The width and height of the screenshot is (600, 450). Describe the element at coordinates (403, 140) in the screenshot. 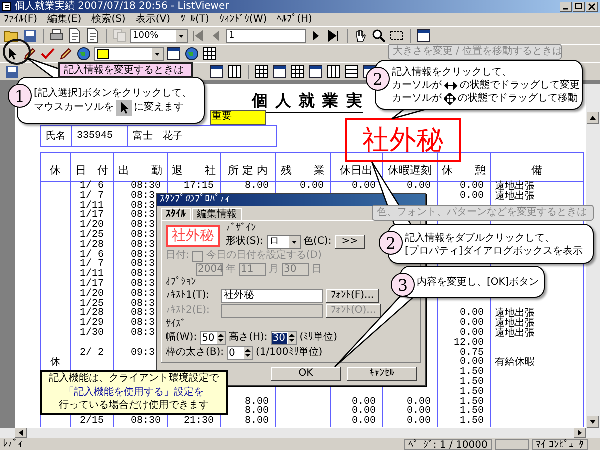

I see `stamp: 社外秘` at that location.